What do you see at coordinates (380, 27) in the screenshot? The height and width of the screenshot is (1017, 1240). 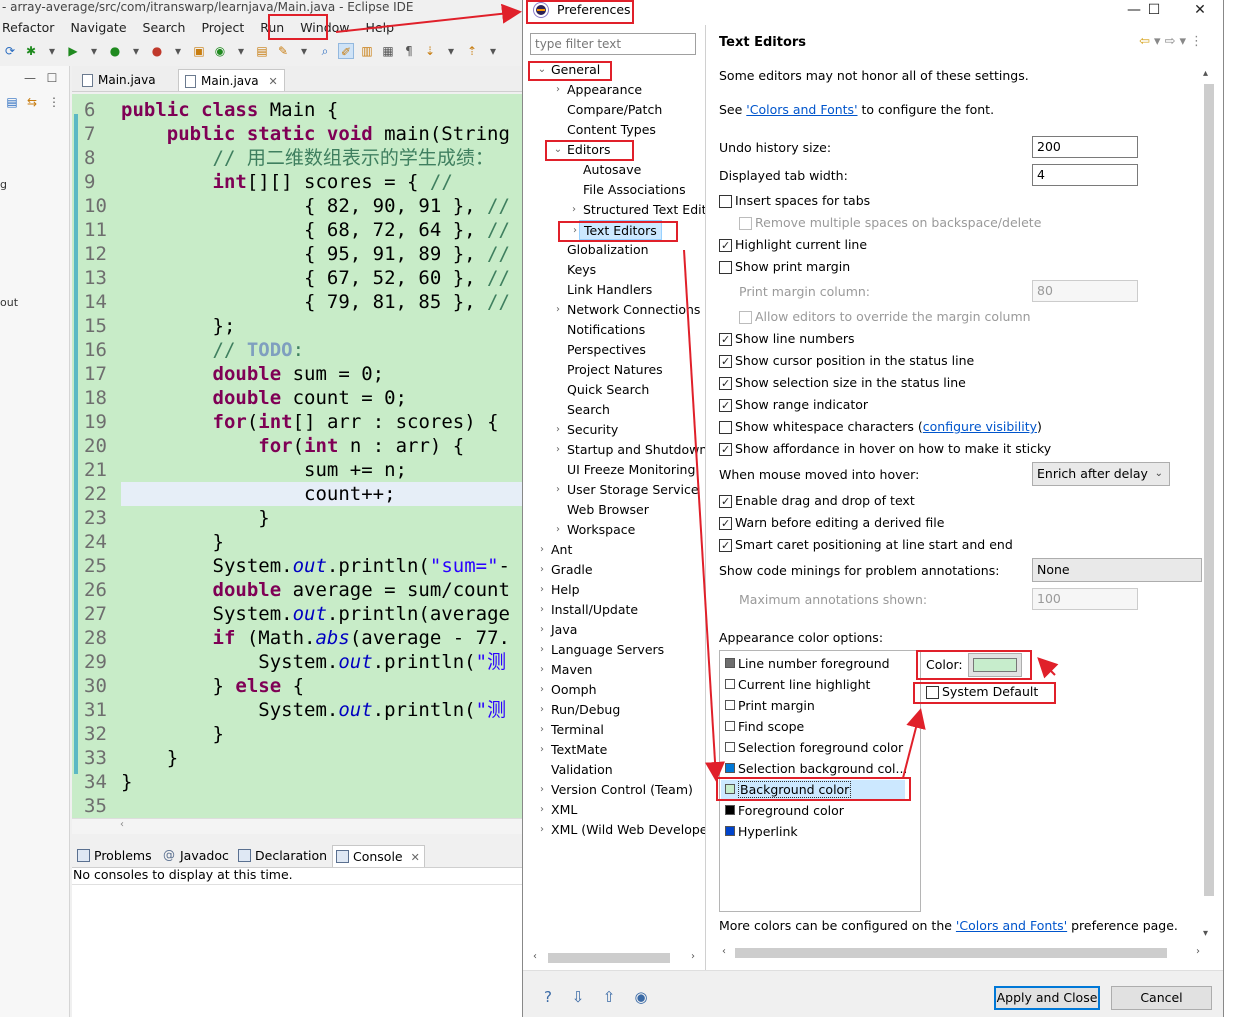 I see `menu-help: Help` at bounding box center [380, 27].